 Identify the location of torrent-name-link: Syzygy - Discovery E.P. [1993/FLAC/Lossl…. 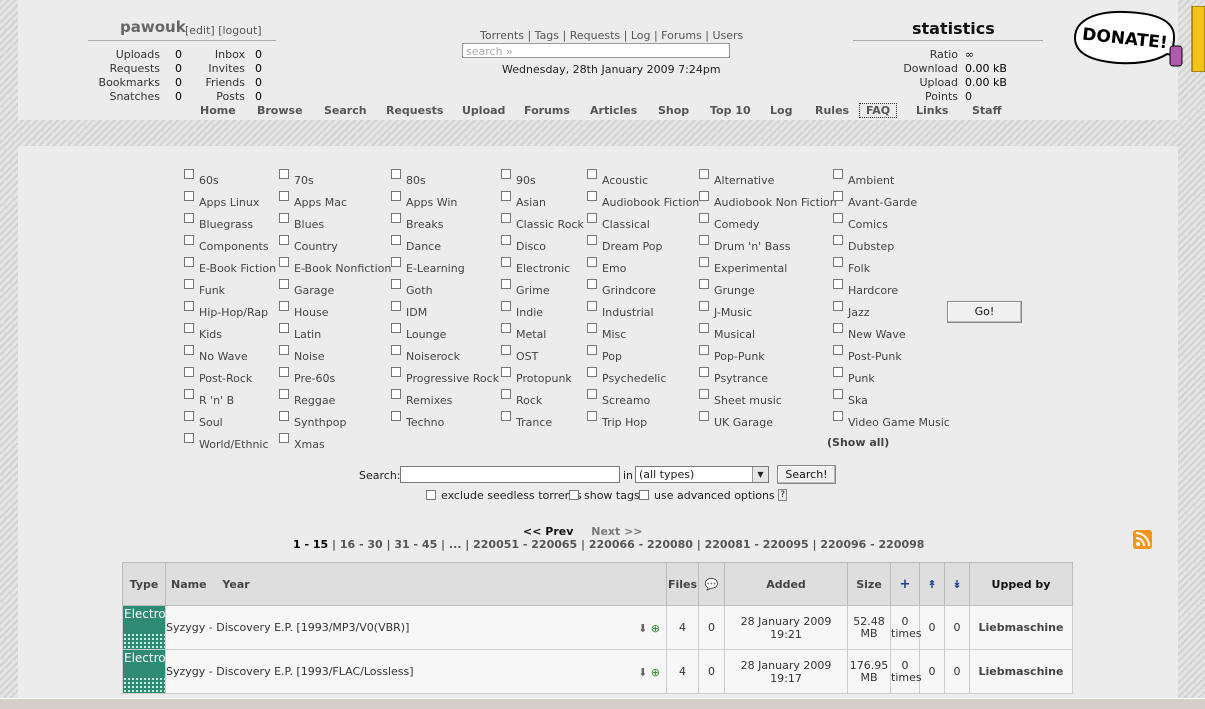
(290, 671).